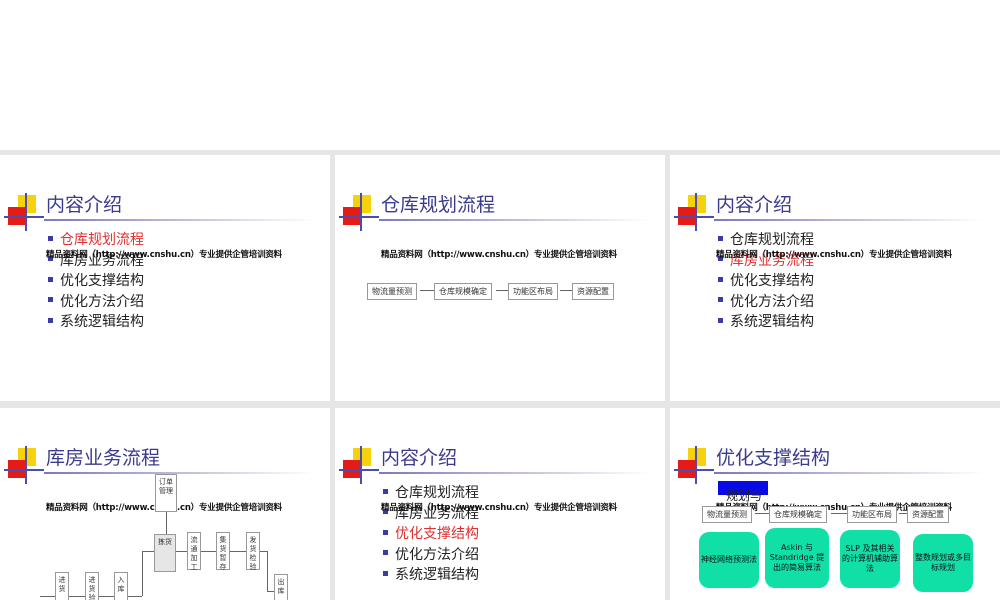 The height and width of the screenshot is (600, 1000). I want to click on method-bubble: SLP 及其相关的计算机辅助算法, so click(870, 559).